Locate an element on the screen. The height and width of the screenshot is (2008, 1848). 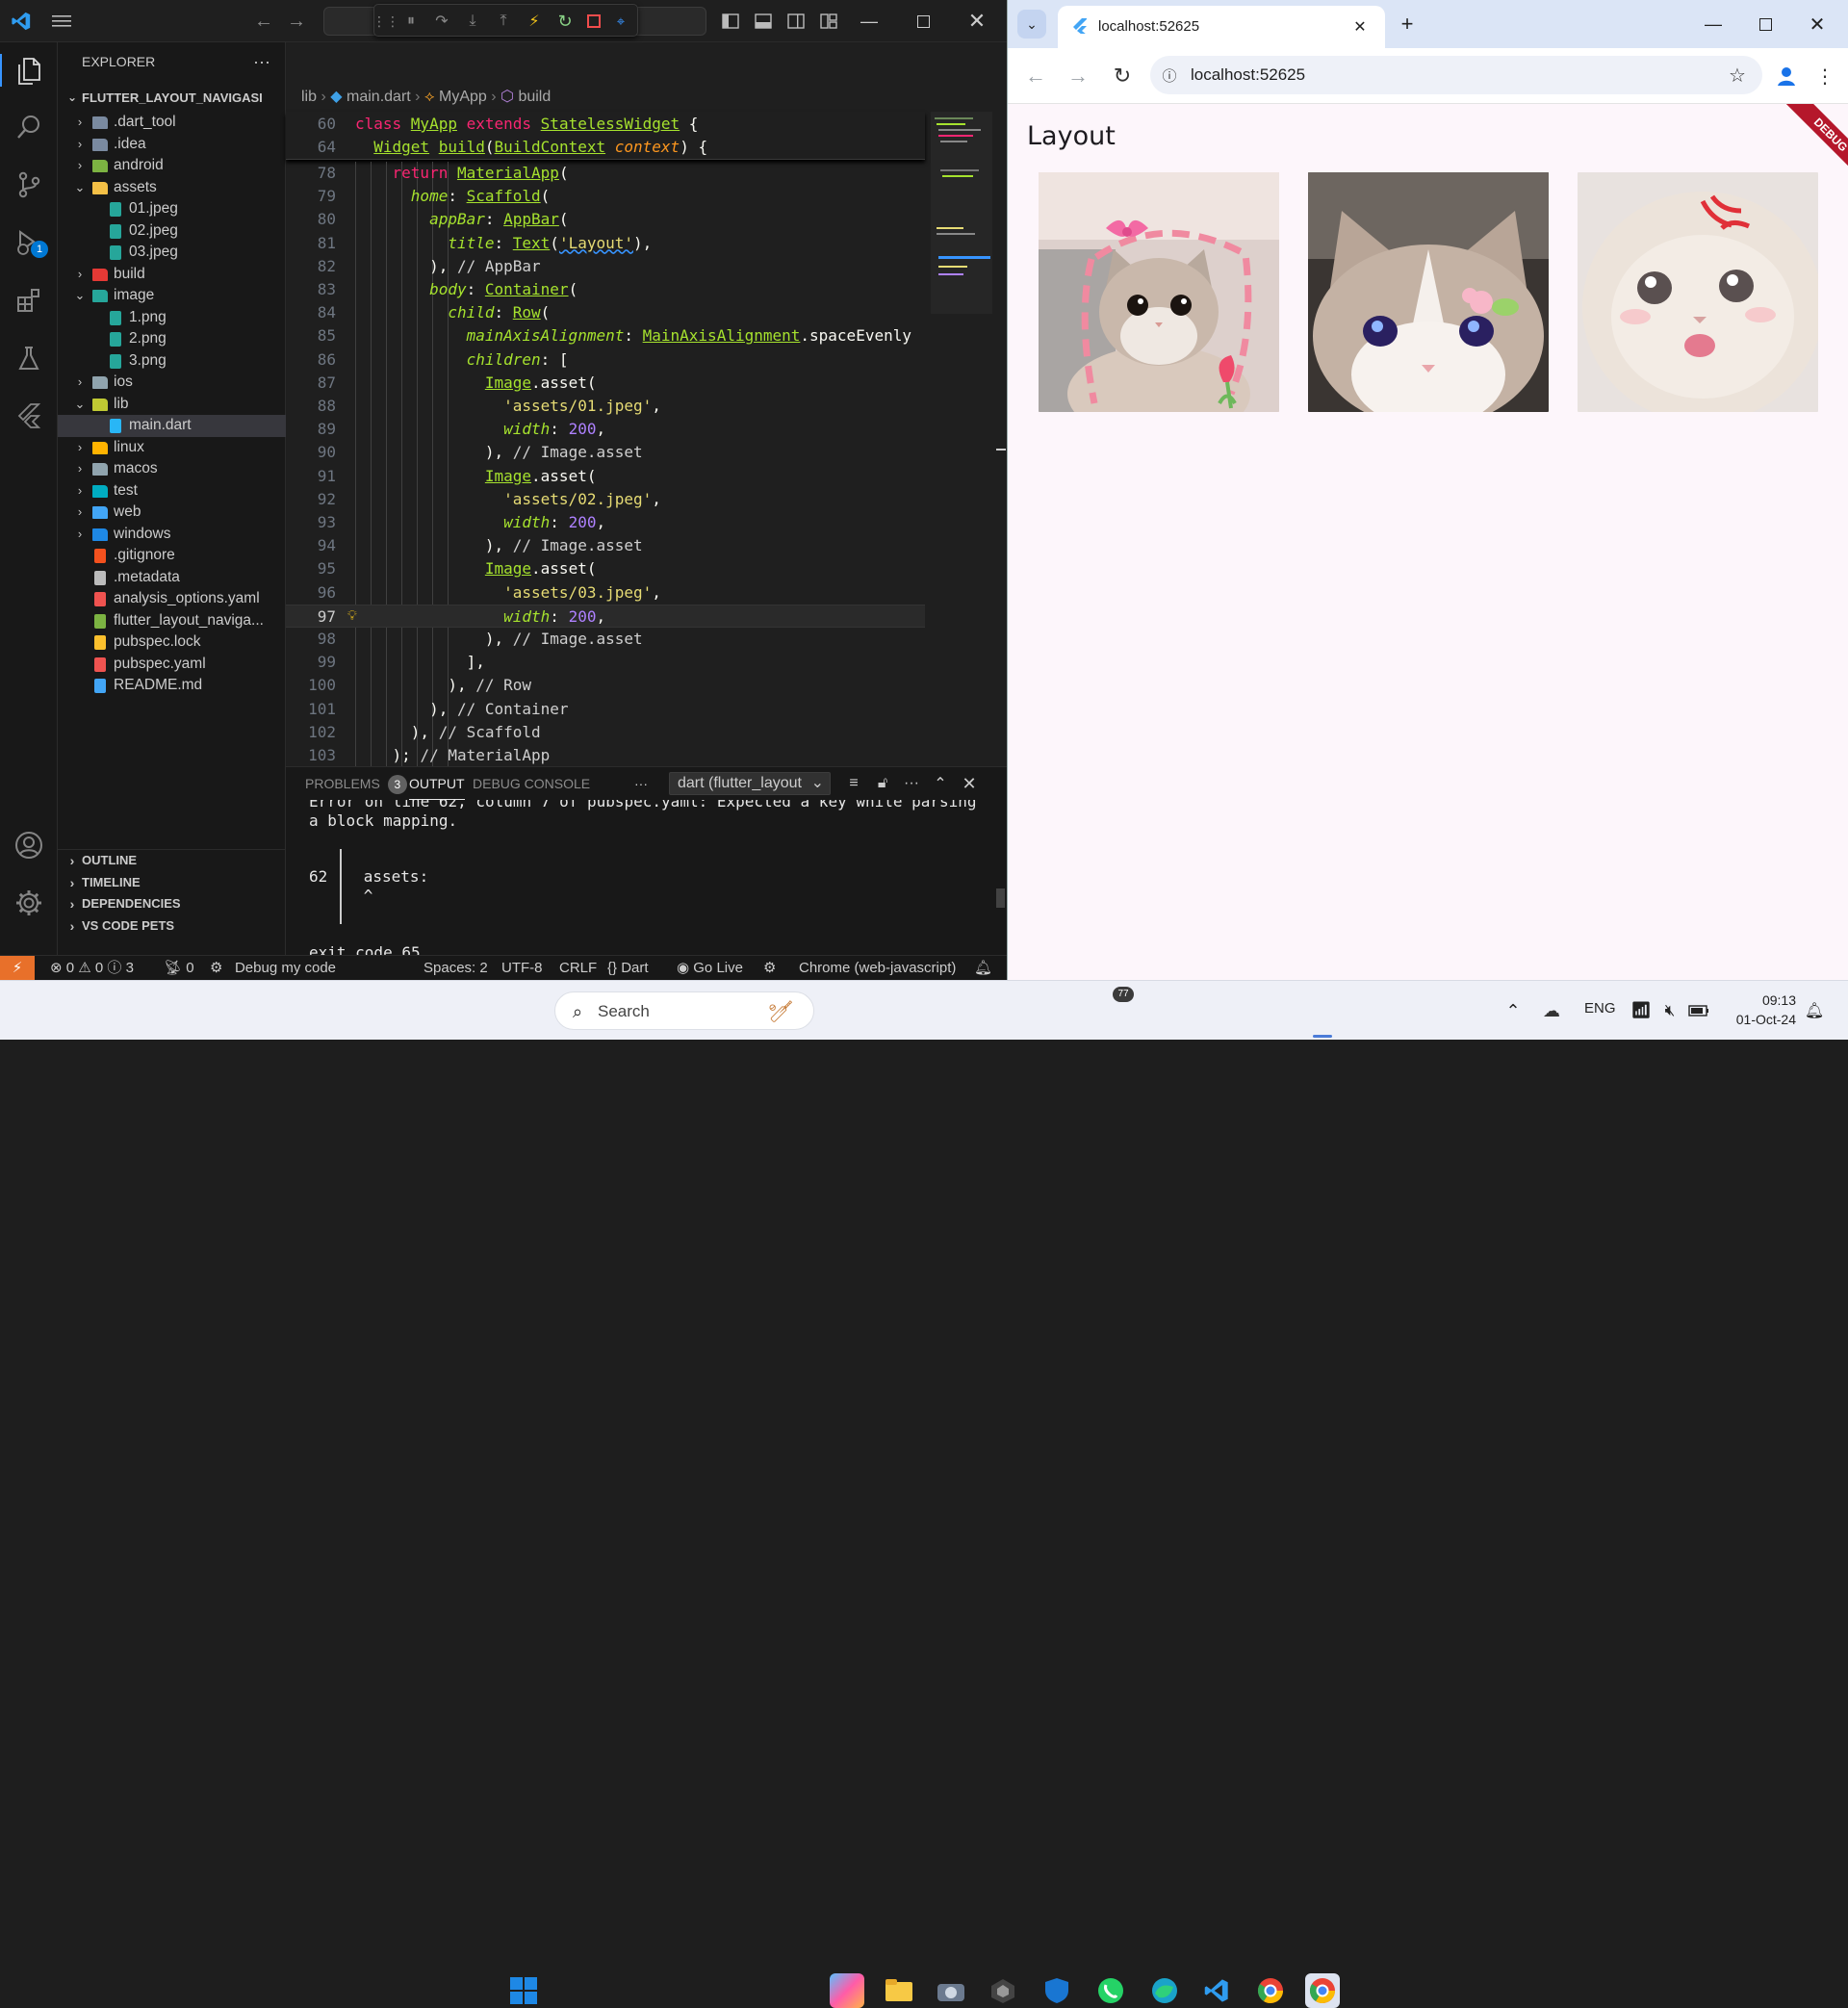
close-icon: ✕ is located at coordinates (1817, 24).